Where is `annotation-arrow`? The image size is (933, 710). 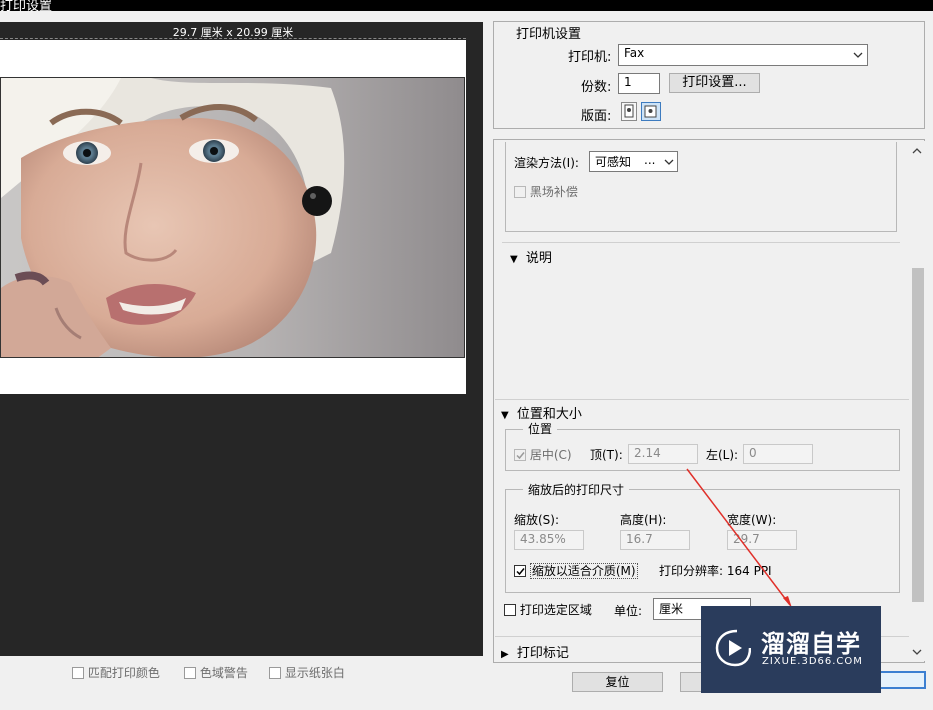
annotation-arrow is located at coordinates (739, 538).